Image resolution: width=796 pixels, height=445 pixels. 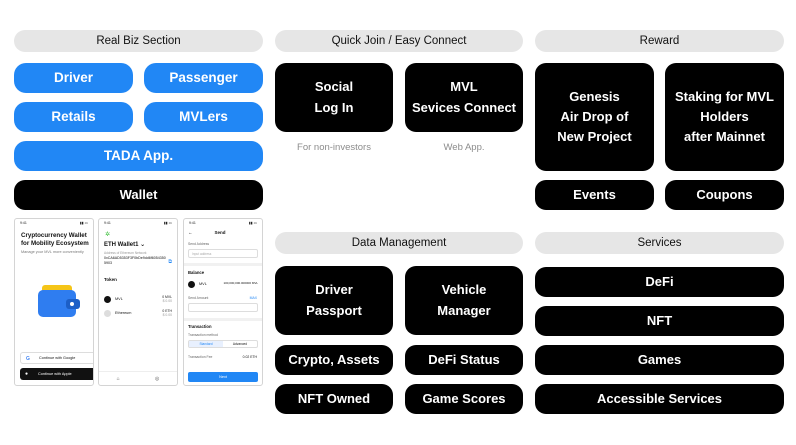 I want to click on transaction-method-toggle: Standard Advanced, so click(x=223, y=344).